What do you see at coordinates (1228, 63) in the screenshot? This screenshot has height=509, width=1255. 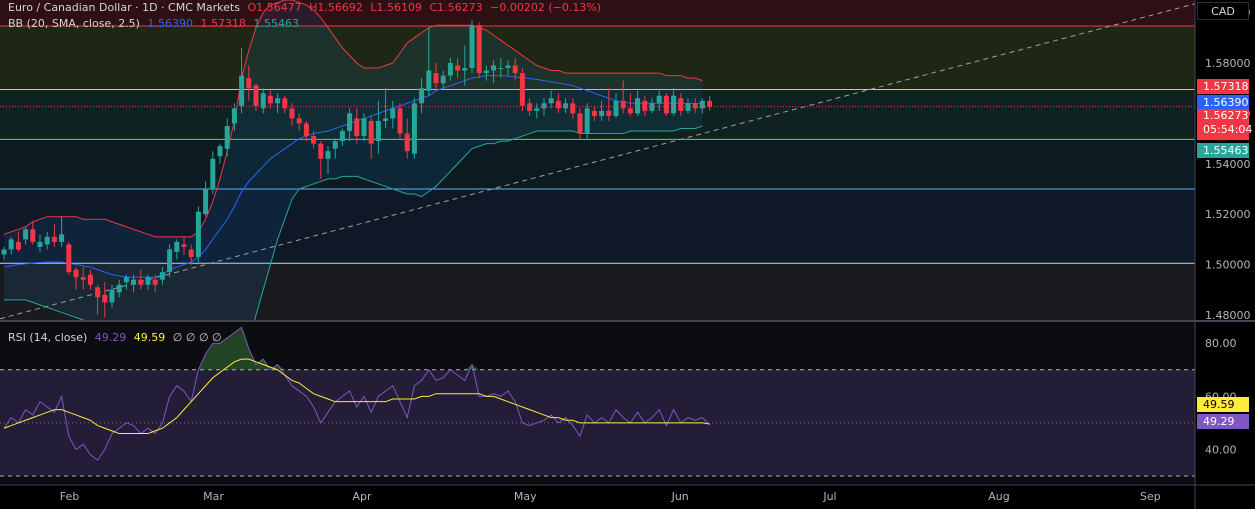 I see `price-tick-label: 1.58000` at bounding box center [1228, 63].